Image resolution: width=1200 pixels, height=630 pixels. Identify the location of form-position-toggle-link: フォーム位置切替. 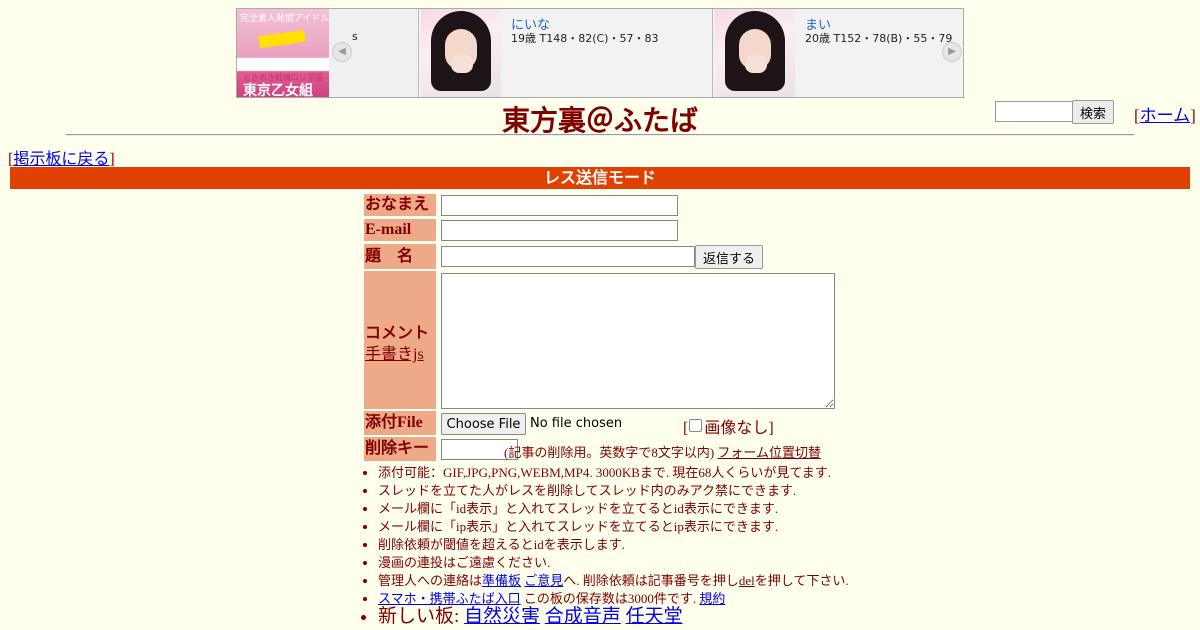
(769, 452).